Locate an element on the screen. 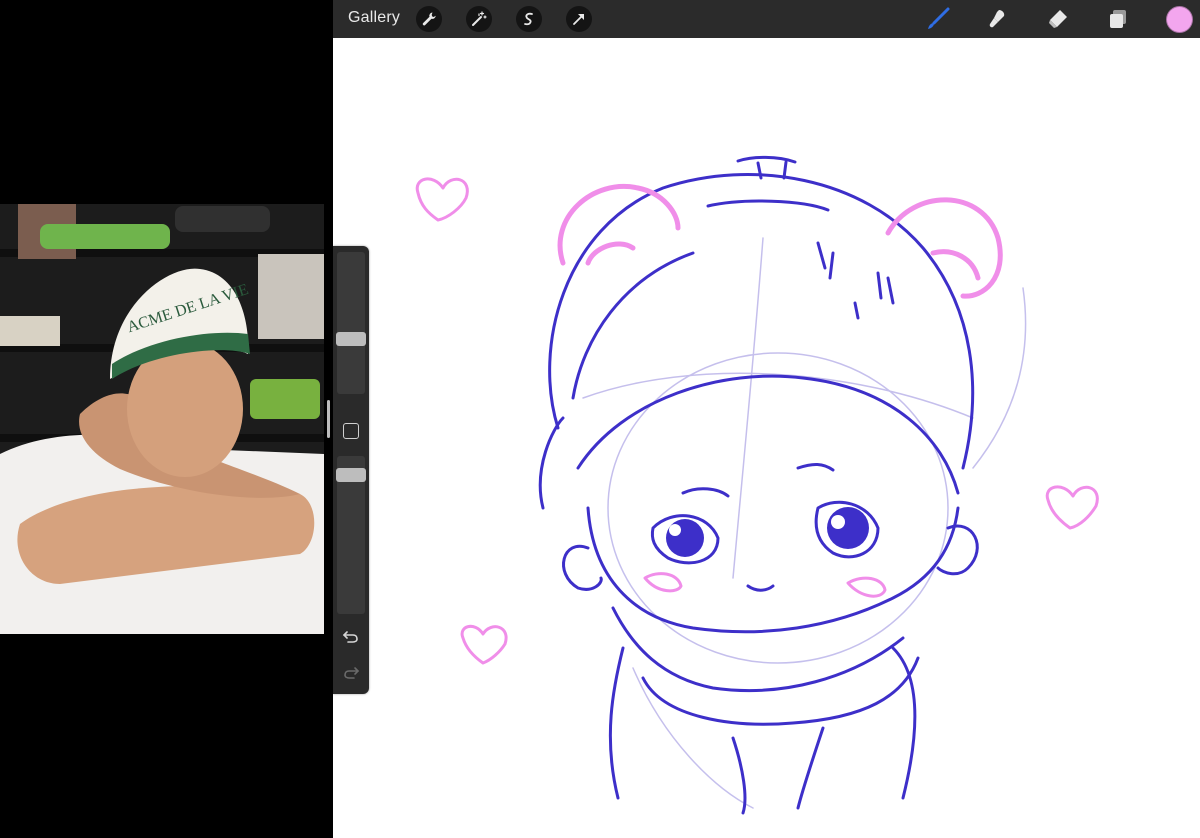 This screenshot has height=838, width=1200. eraser-tool-button is located at coordinates (1058, 19).